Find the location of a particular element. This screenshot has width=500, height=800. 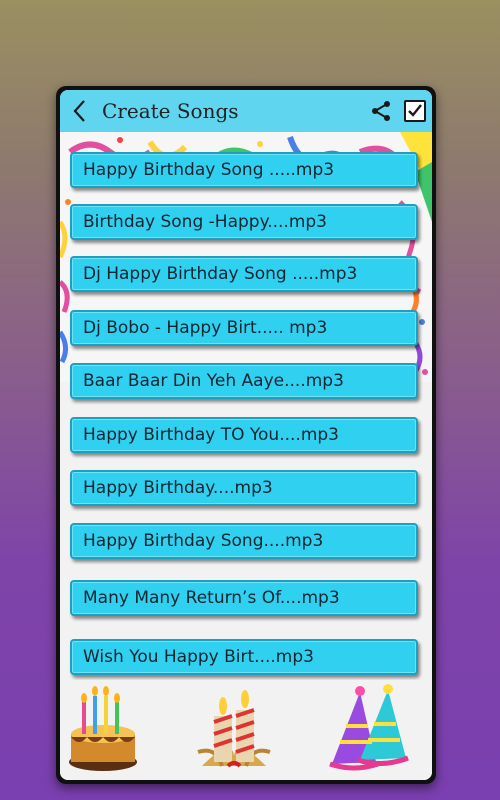

app-header: Create Songs is located at coordinates (246, 111).